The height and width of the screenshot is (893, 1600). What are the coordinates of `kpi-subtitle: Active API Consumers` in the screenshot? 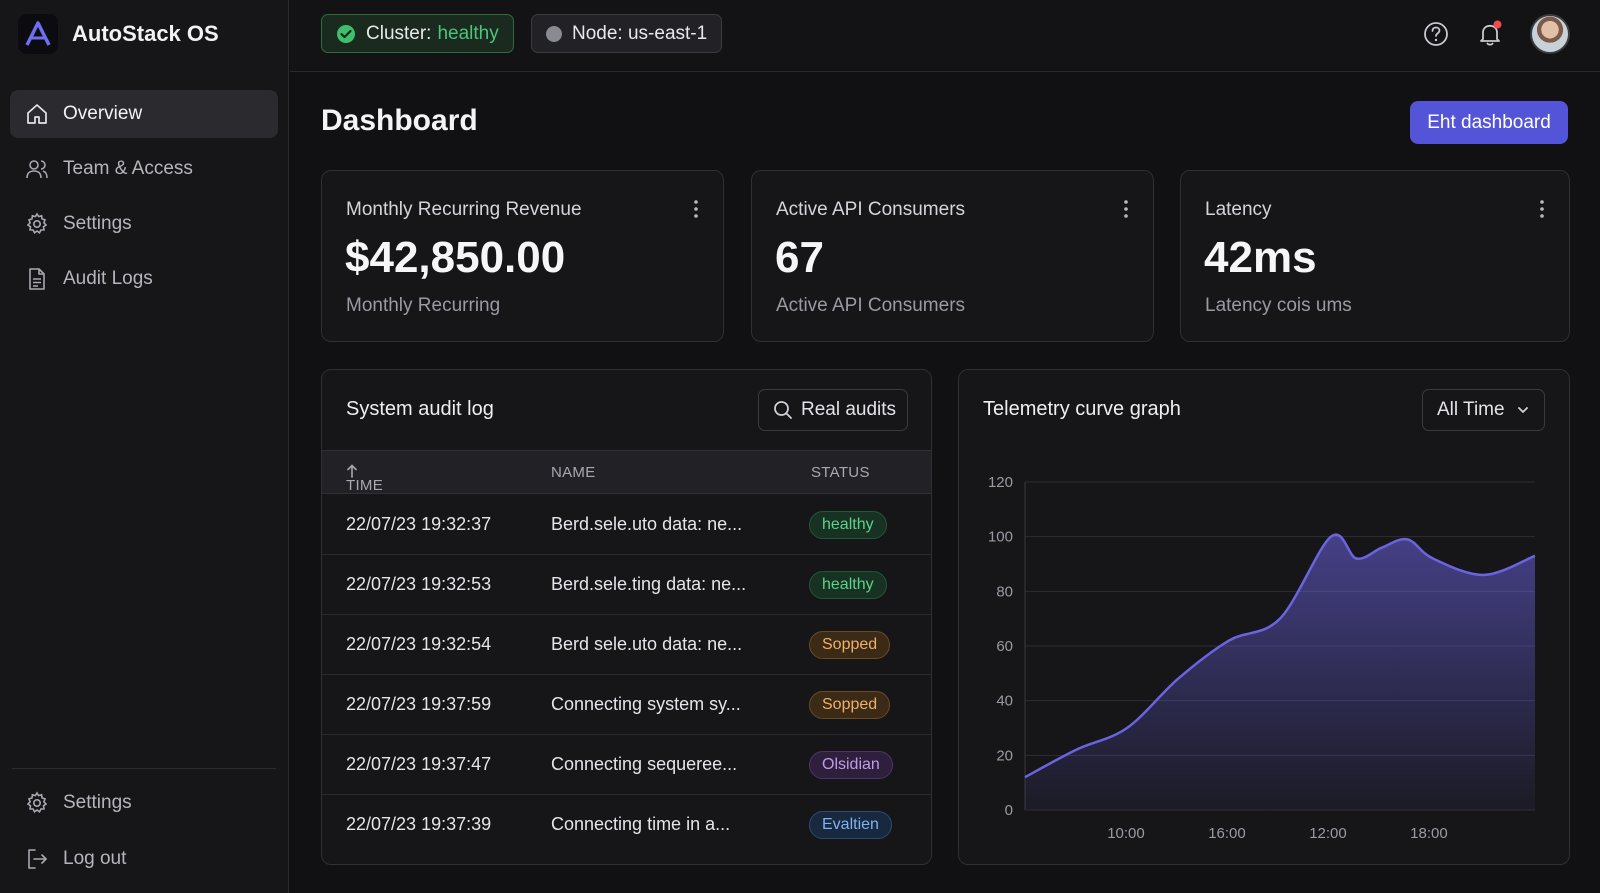 It's located at (871, 305).